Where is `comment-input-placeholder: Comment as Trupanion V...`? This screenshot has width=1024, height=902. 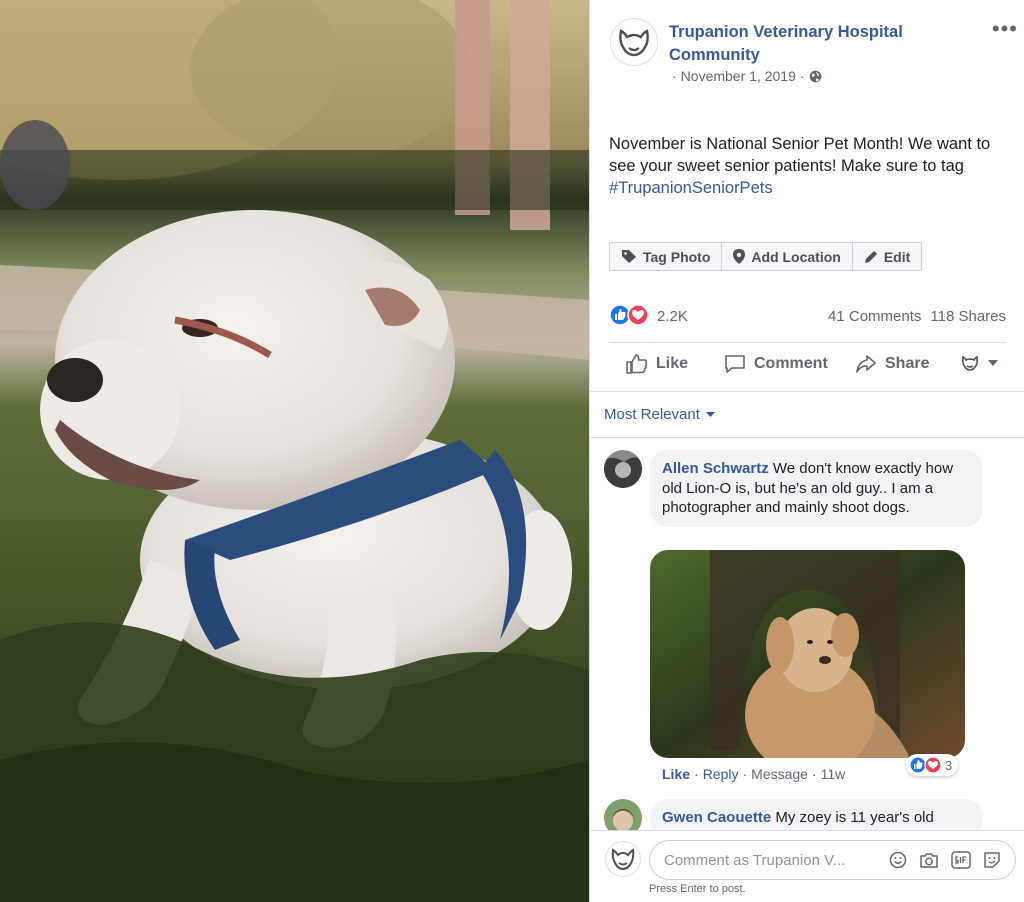
comment-input-placeholder: Comment as Trupanion V... is located at coordinates (755, 860).